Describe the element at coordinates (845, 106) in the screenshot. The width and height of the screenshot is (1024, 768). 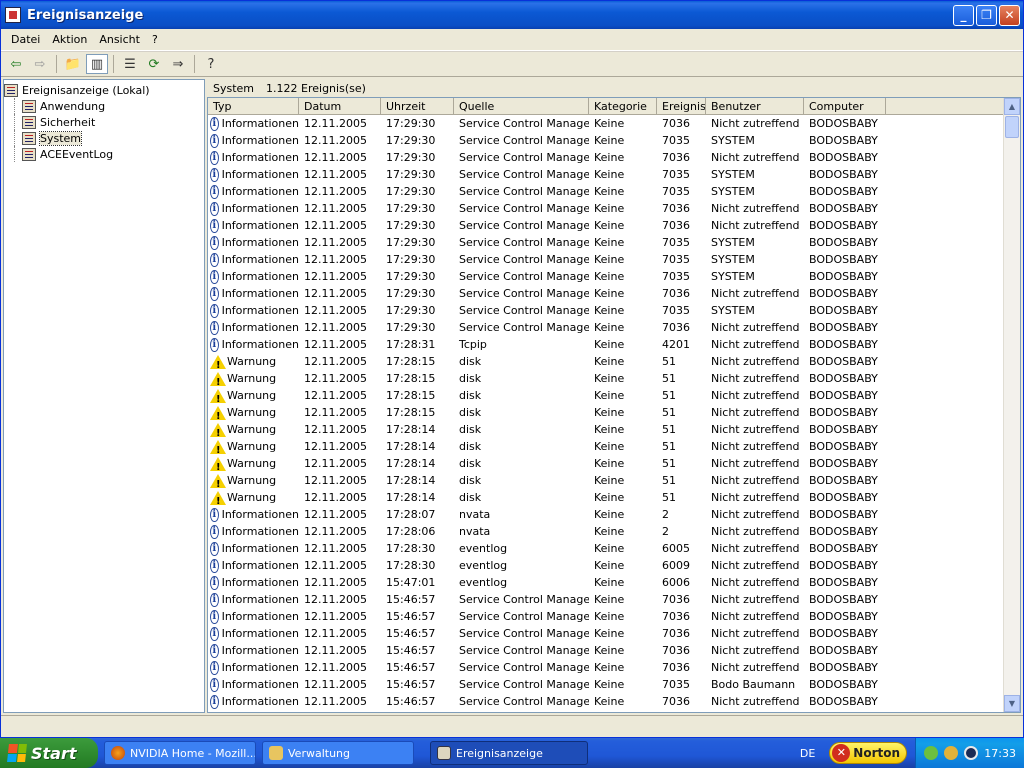
I see `column-header-computer: Computer` at that location.